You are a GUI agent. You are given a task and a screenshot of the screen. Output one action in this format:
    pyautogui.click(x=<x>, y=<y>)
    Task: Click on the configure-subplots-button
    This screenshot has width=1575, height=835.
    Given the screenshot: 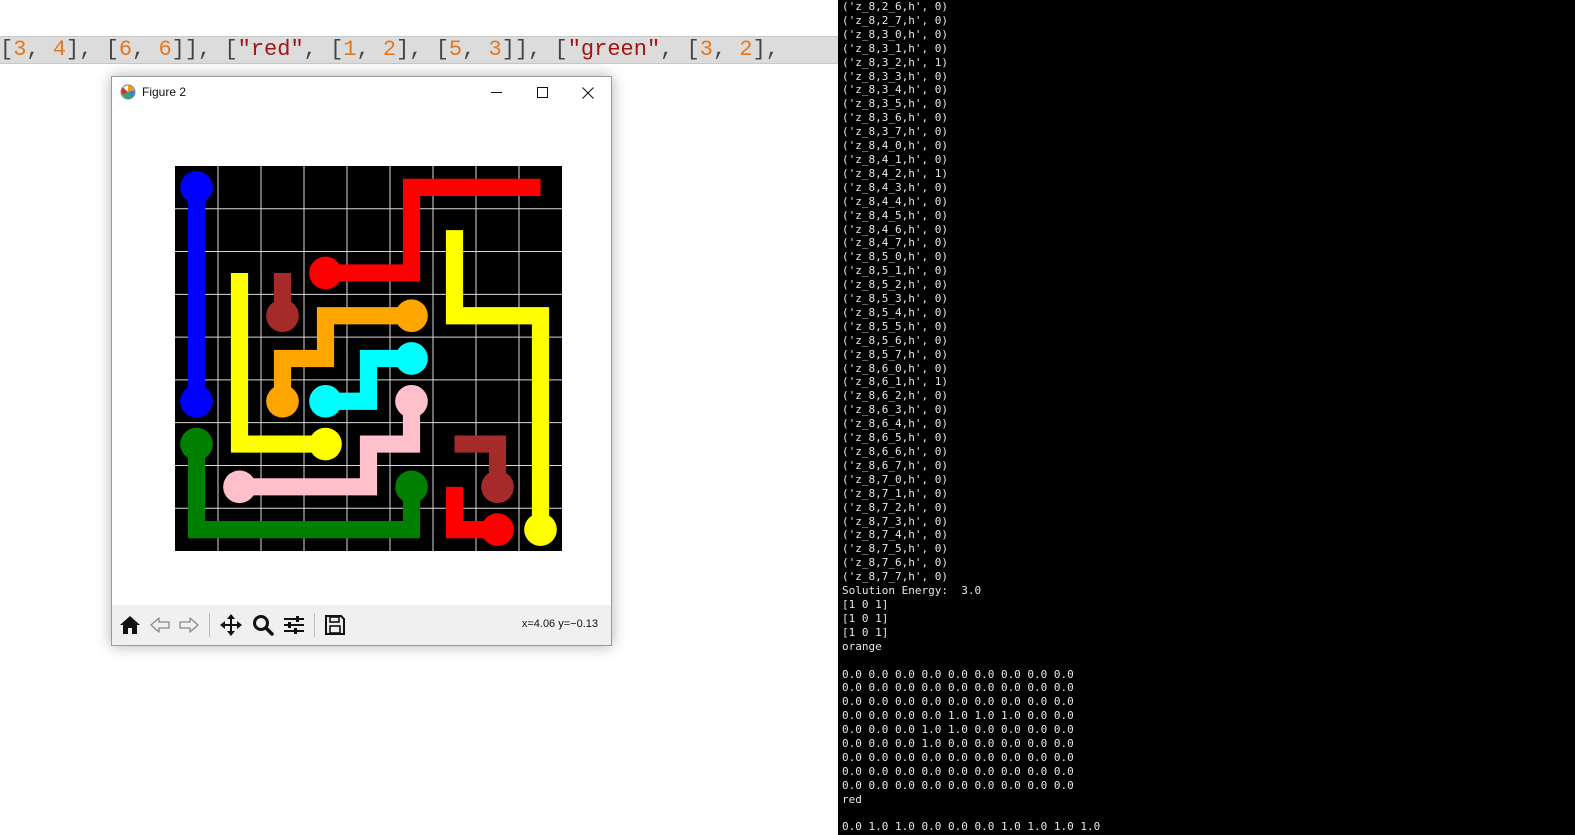 What is the action you would take?
    pyautogui.click(x=294, y=625)
    